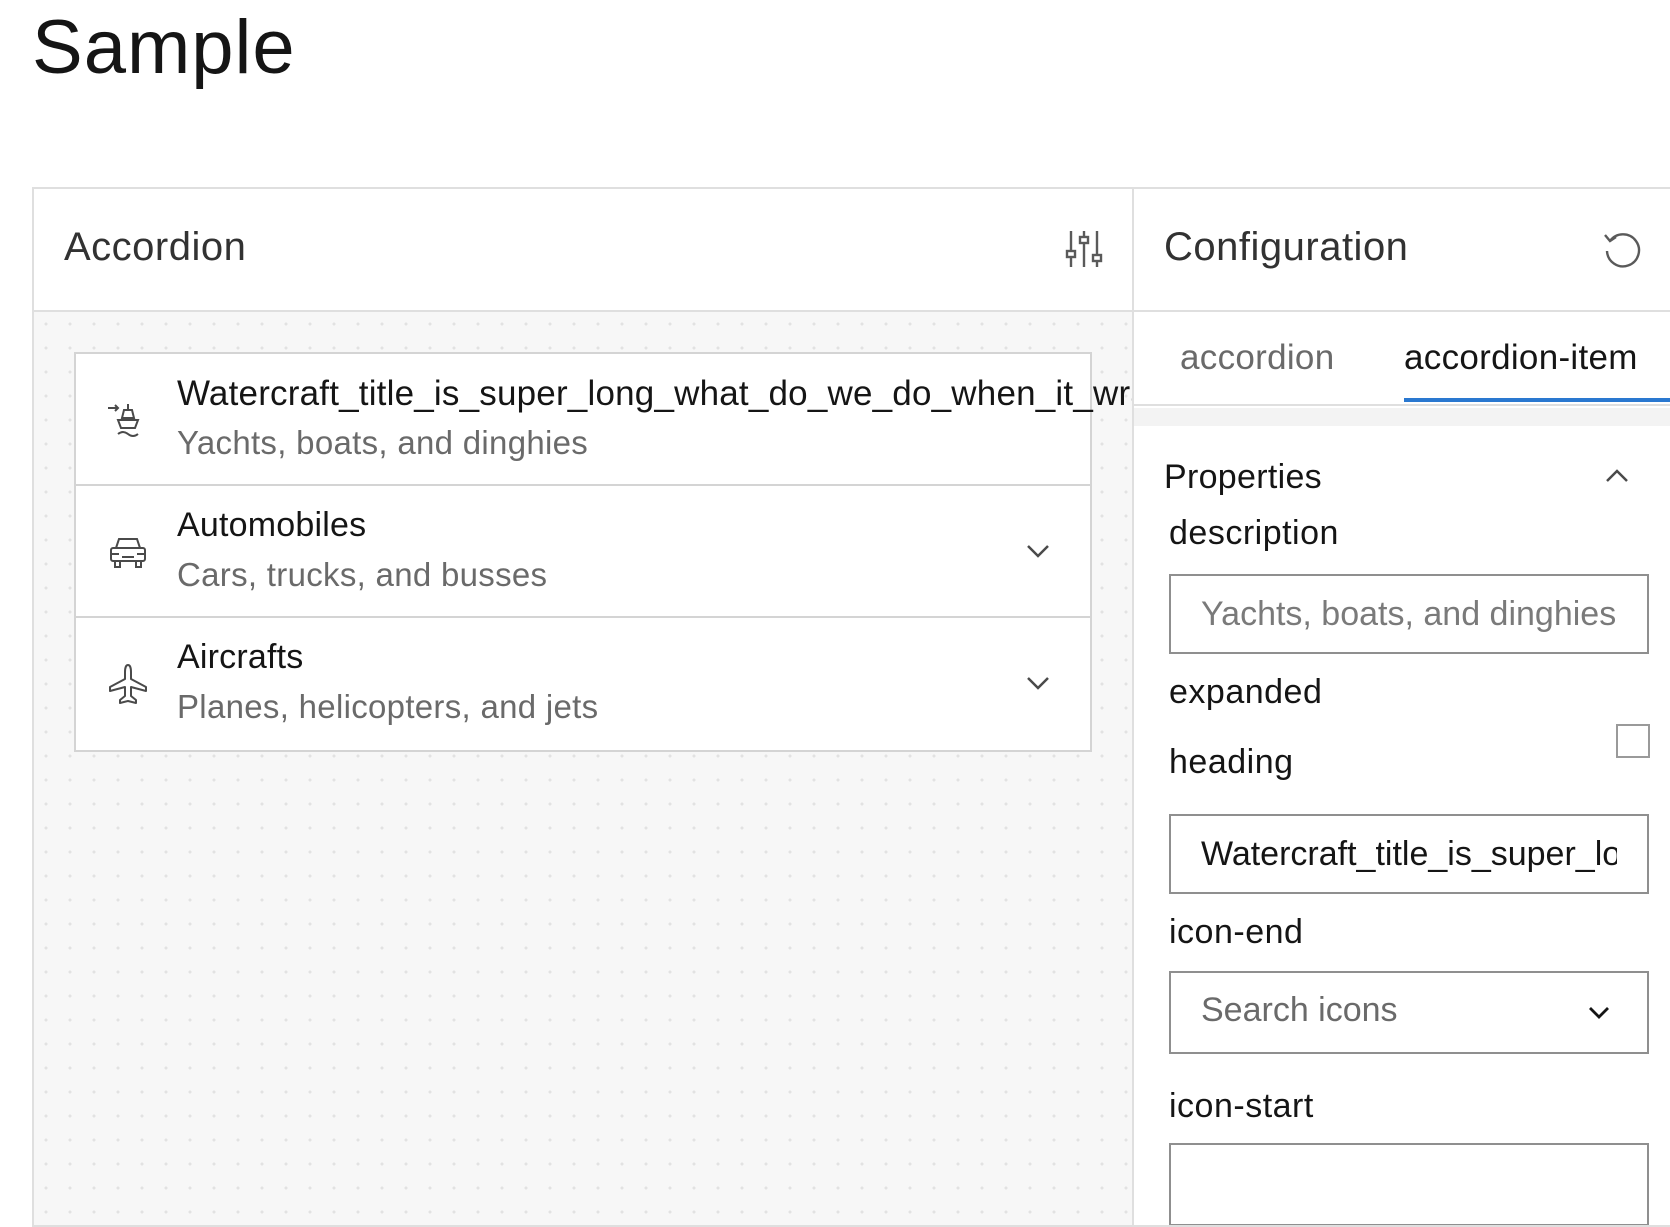  Describe the element at coordinates (1409, 854) in the screenshot. I see `heading-input` at that location.